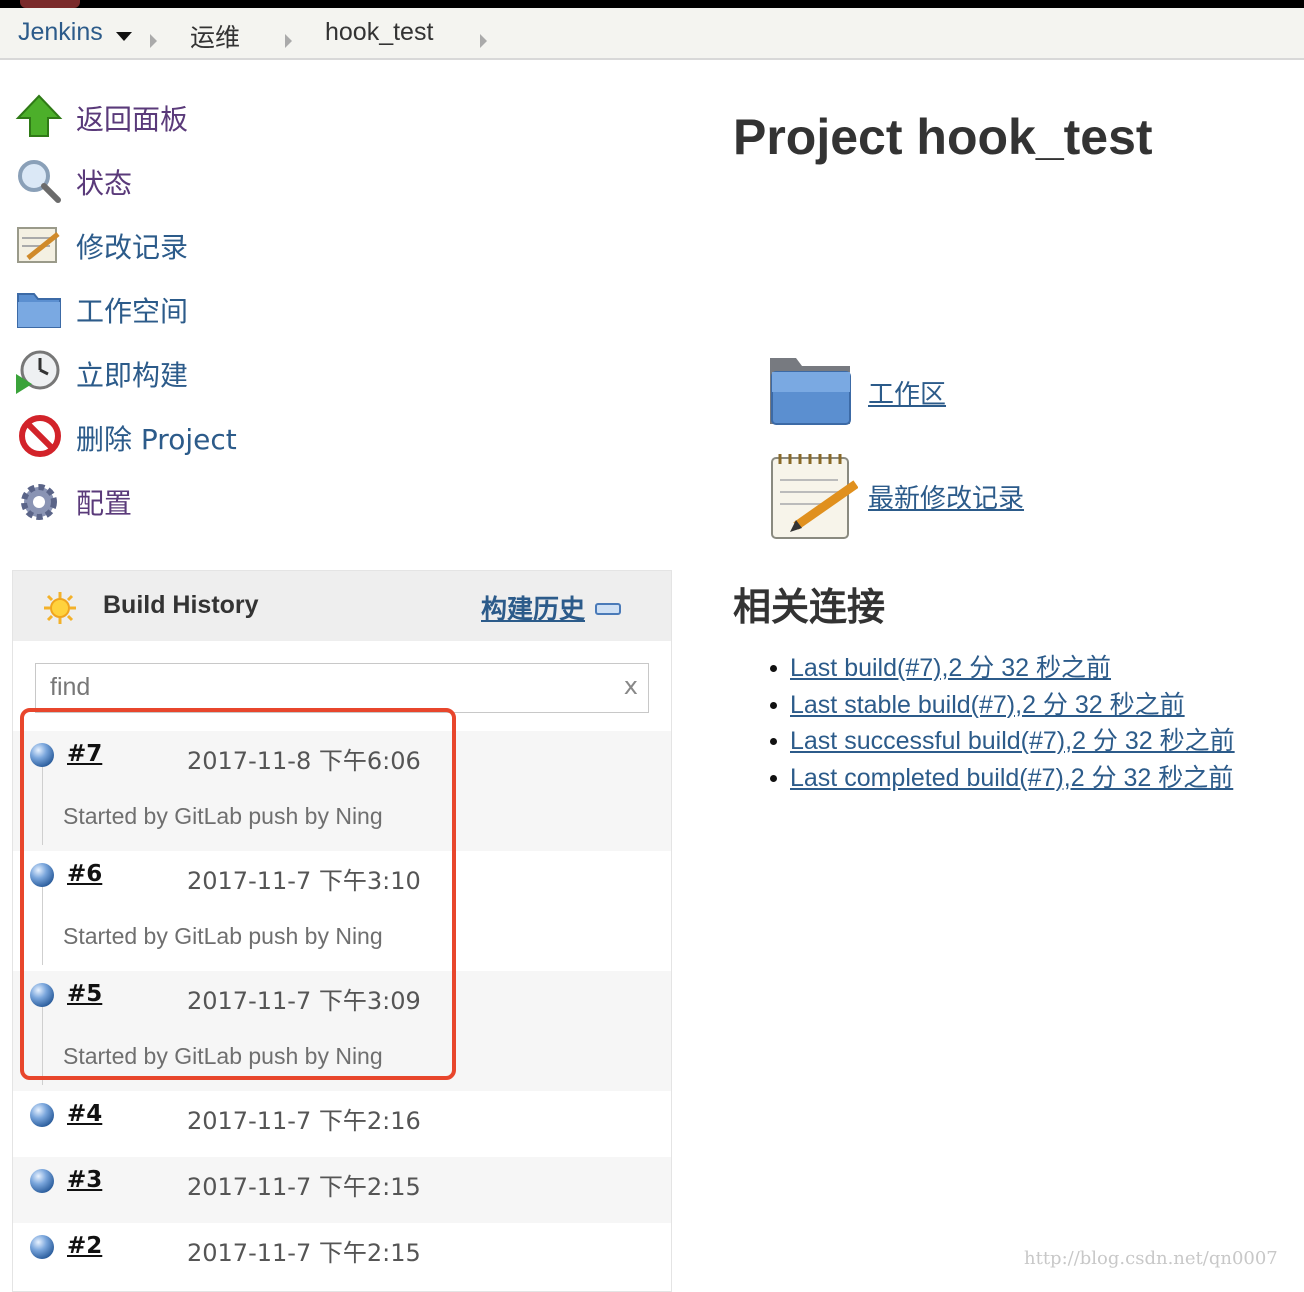 The image size is (1304, 1292). I want to click on task-build-now: 立即构建, so click(214, 372).